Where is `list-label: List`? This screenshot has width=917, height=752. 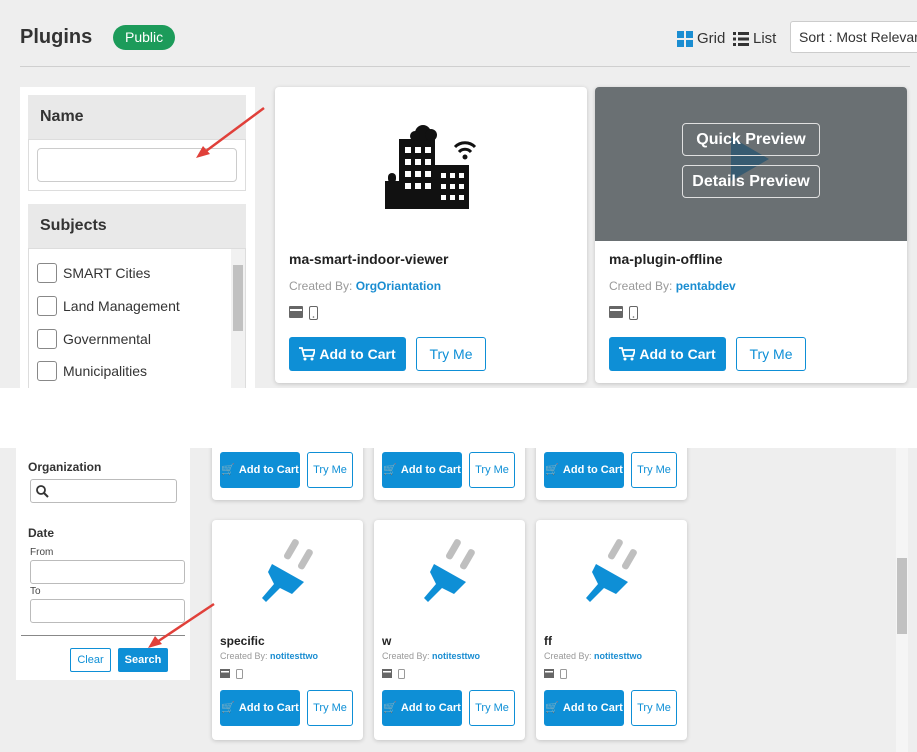
list-label: List is located at coordinates (765, 38).